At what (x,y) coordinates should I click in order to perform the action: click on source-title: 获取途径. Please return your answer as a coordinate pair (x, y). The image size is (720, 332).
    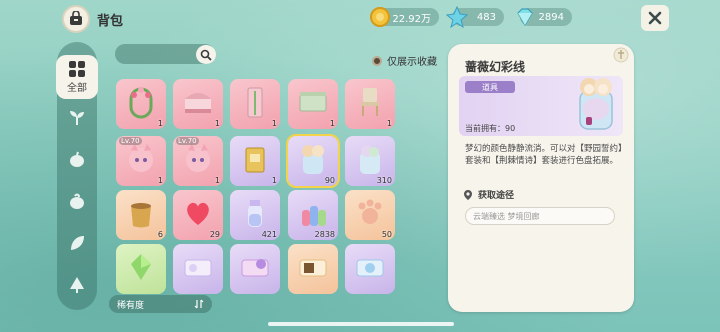
    Looking at the image, I should click on (496, 196).